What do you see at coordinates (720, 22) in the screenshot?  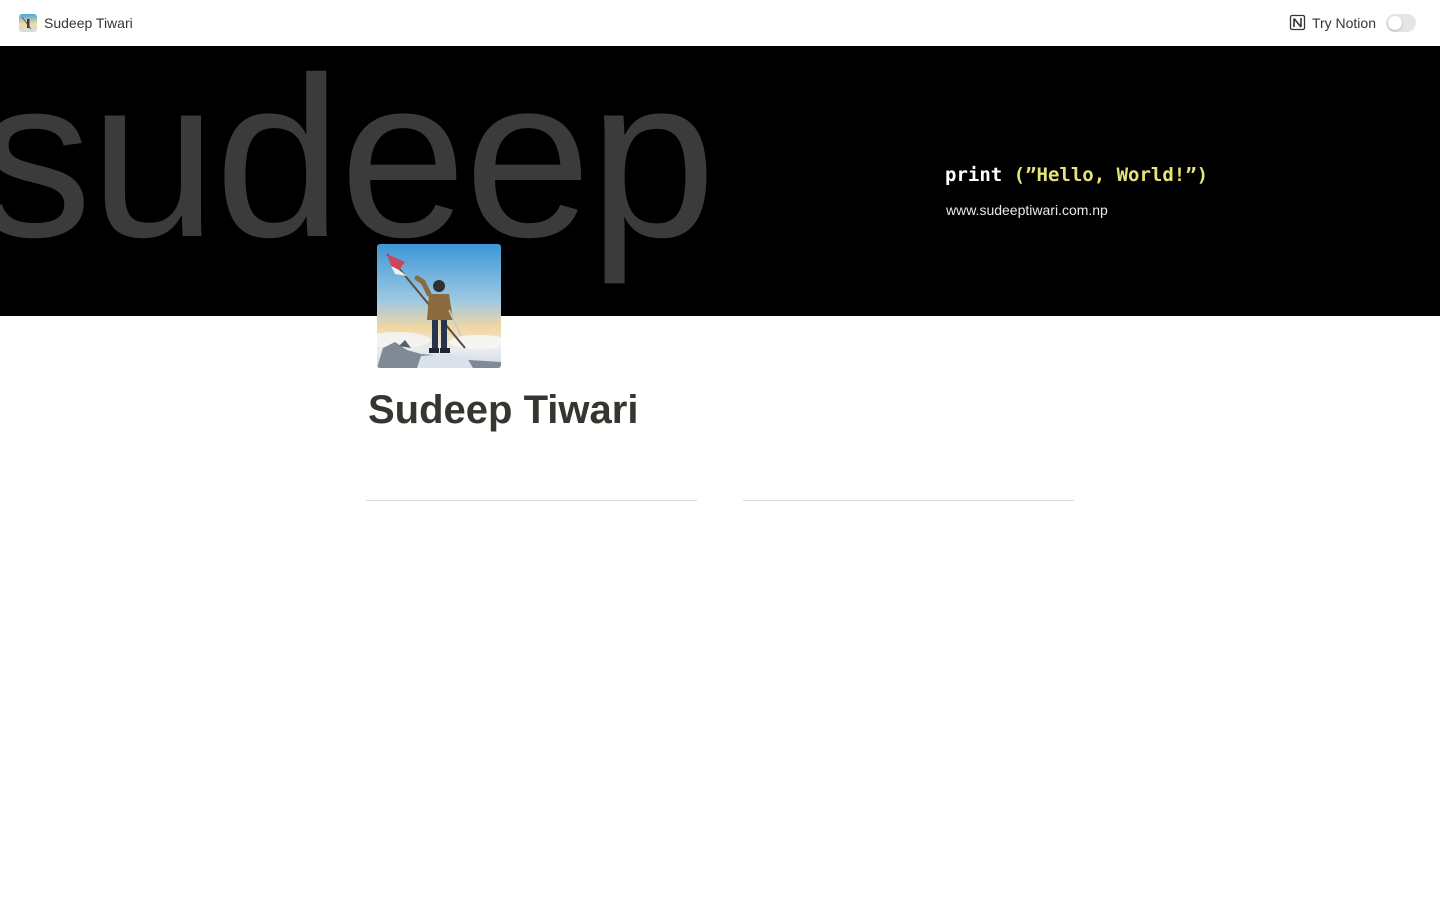 I see `top-bar: Sudeep Tiwari Try Notion` at bounding box center [720, 22].